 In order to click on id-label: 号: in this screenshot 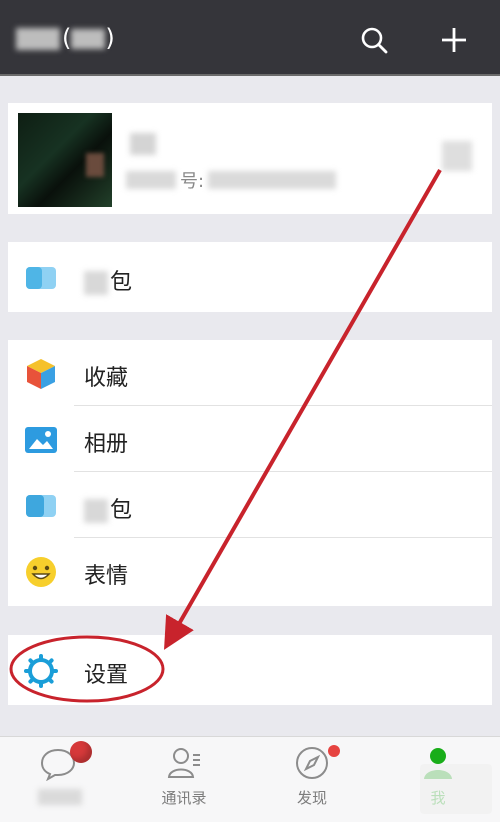, I will do `click(192, 181)`.